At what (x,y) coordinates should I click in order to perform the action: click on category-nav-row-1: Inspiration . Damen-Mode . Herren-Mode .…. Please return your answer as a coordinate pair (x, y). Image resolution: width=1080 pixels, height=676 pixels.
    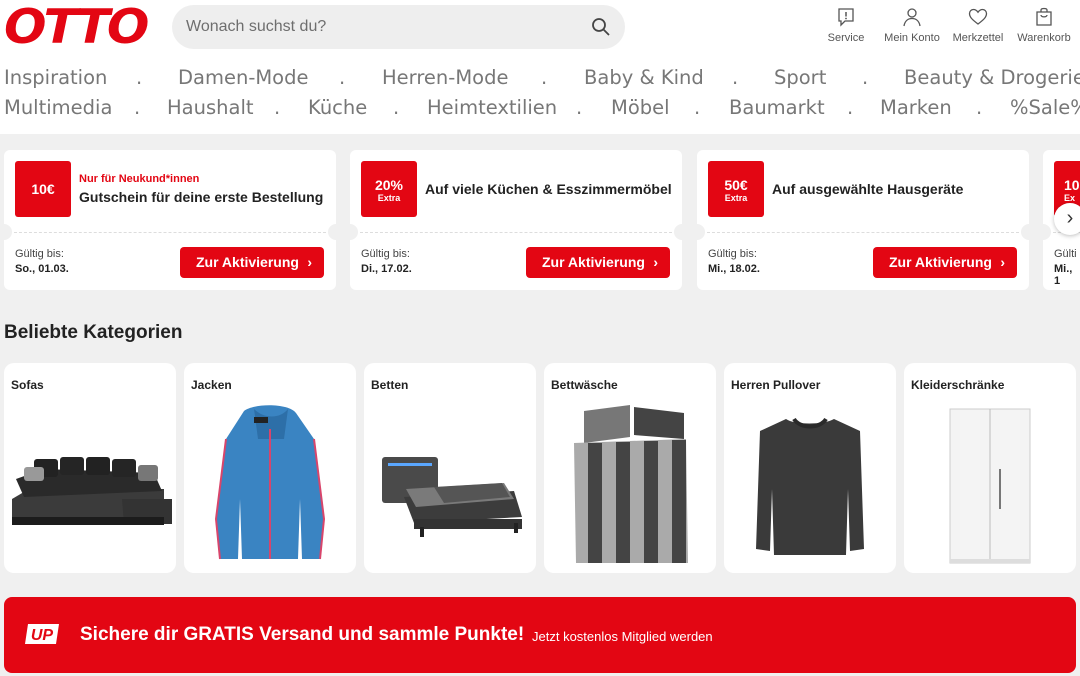
    Looking at the image, I should click on (542, 80).